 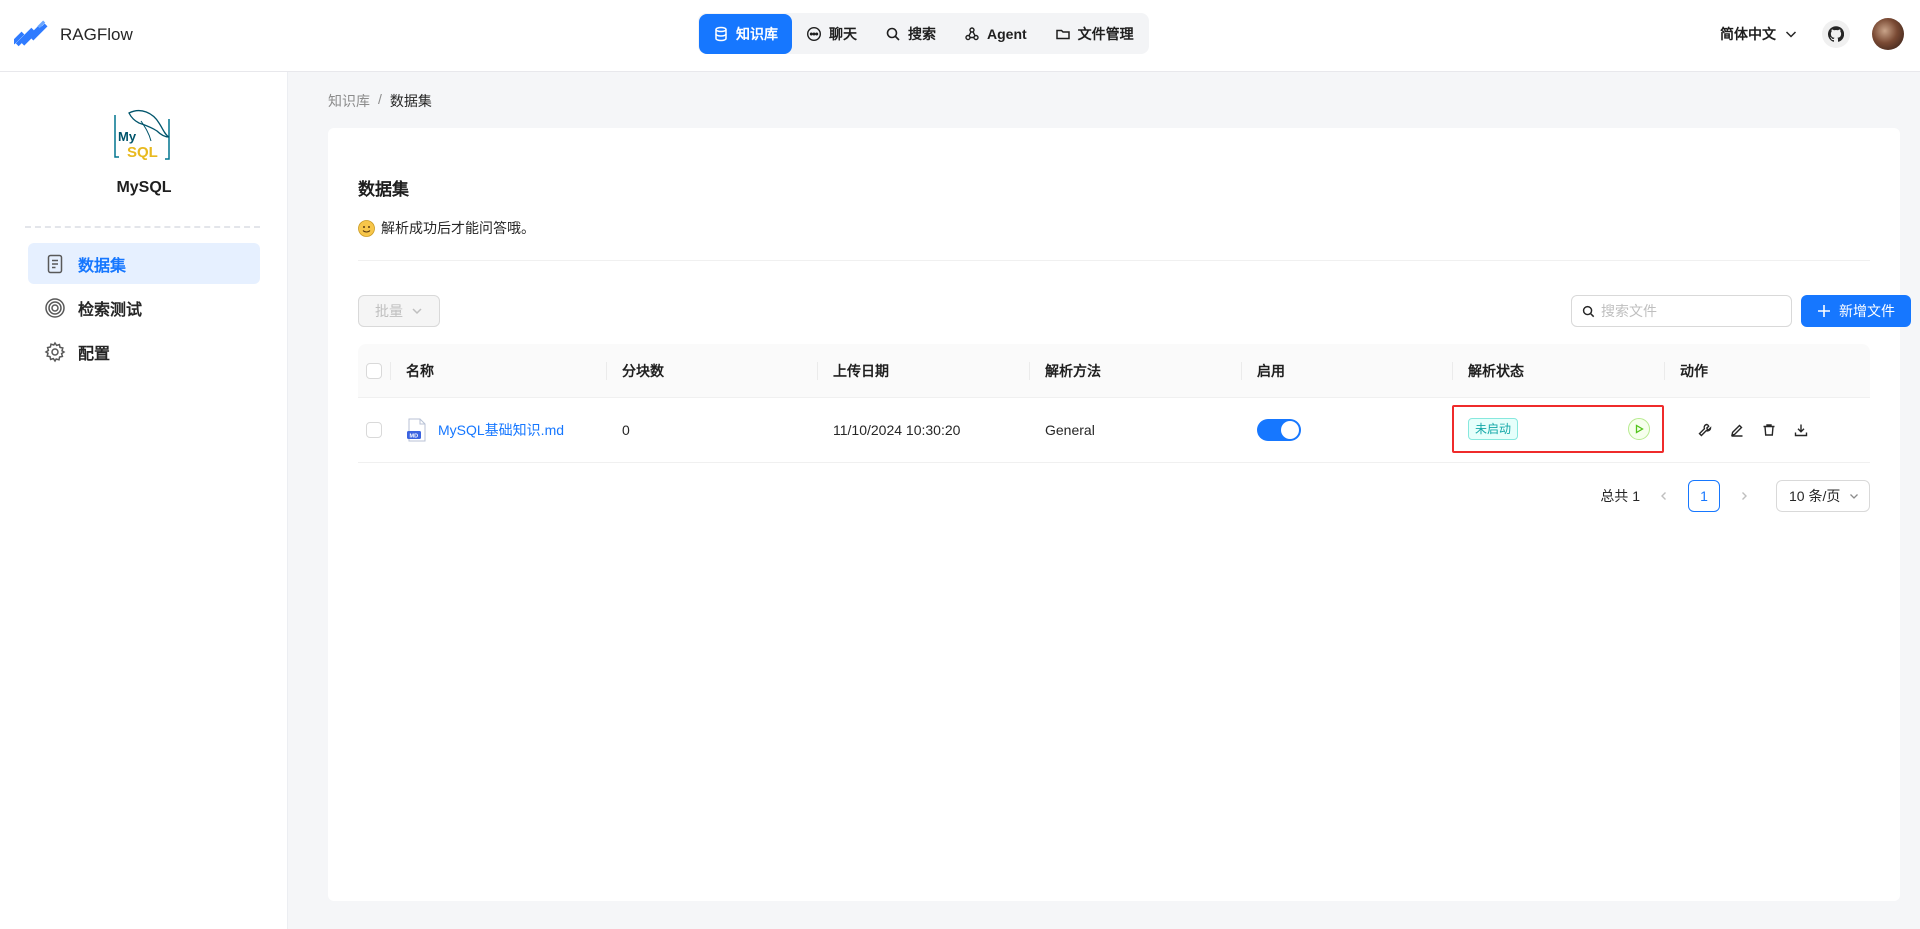 What do you see at coordinates (498, 370) in the screenshot?
I see `header-name: 名称` at bounding box center [498, 370].